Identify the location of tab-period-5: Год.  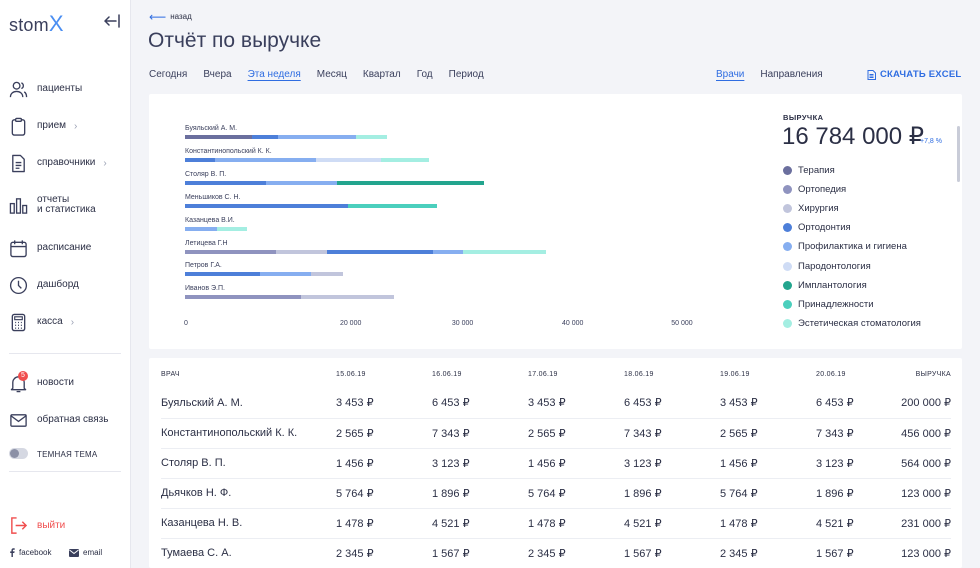
(425, 74).